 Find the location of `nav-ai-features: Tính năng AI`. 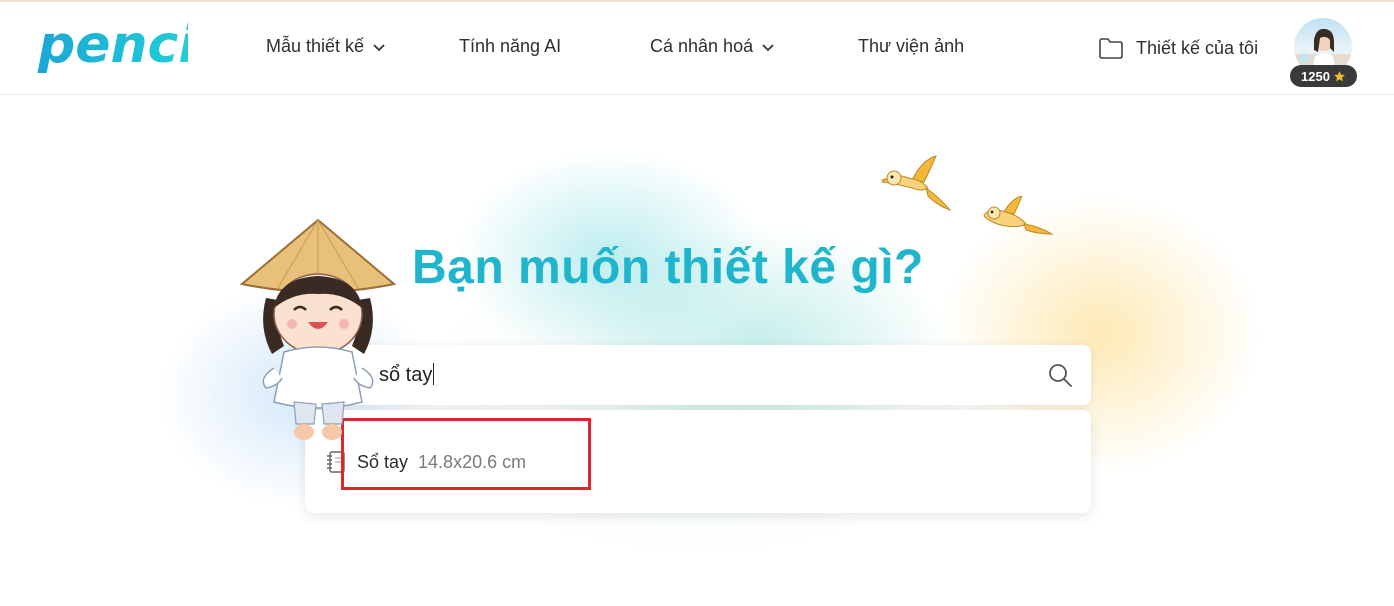

nav-ai-features: Tính năng AI is located at coordinates (510, 46).